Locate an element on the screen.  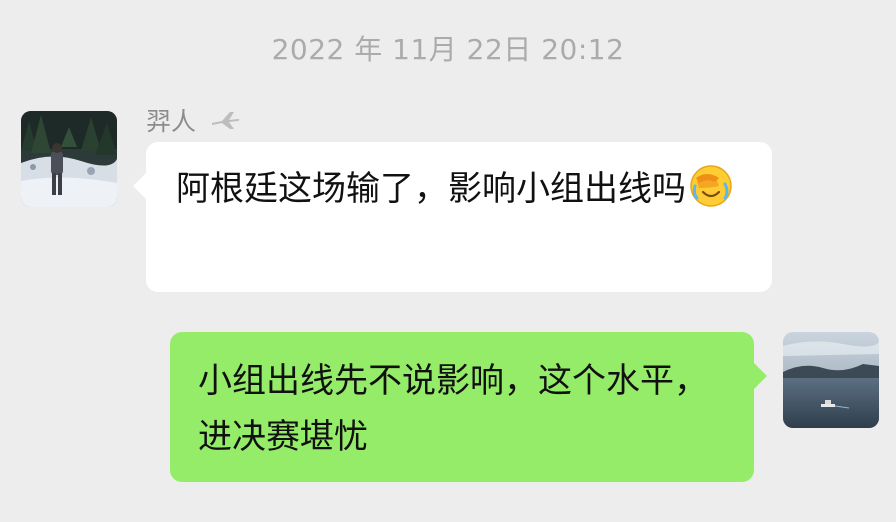
sender-avatar is located at coordinates (69, 159).